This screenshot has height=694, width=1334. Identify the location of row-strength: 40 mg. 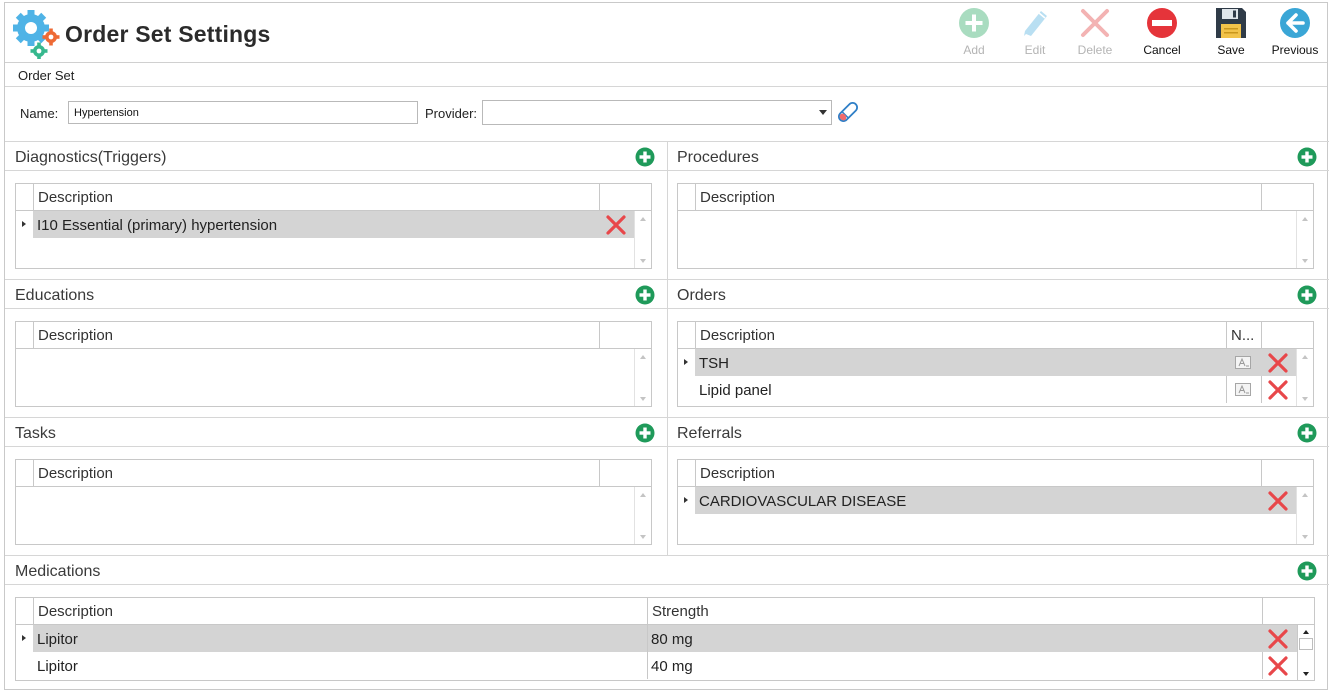
(672, 666).